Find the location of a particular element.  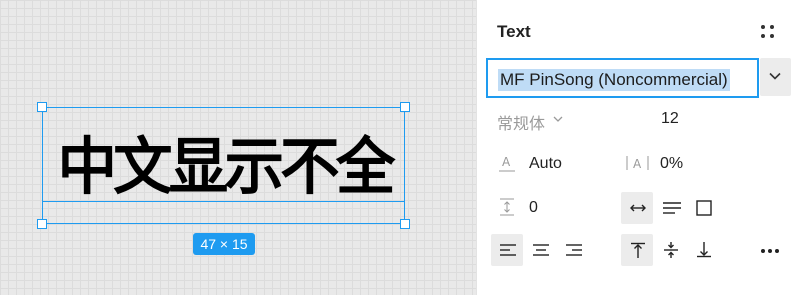

align-top-icon is located at coordinates (638, 250).